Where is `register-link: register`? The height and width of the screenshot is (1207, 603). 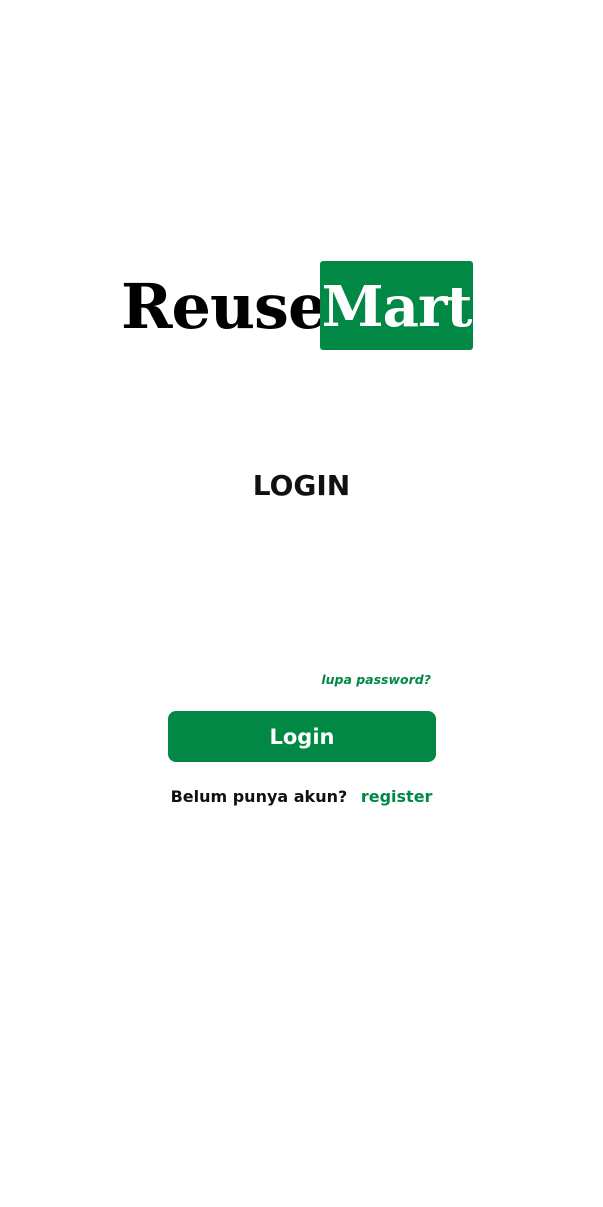
register-link: register is located at coordinates (397, 796).